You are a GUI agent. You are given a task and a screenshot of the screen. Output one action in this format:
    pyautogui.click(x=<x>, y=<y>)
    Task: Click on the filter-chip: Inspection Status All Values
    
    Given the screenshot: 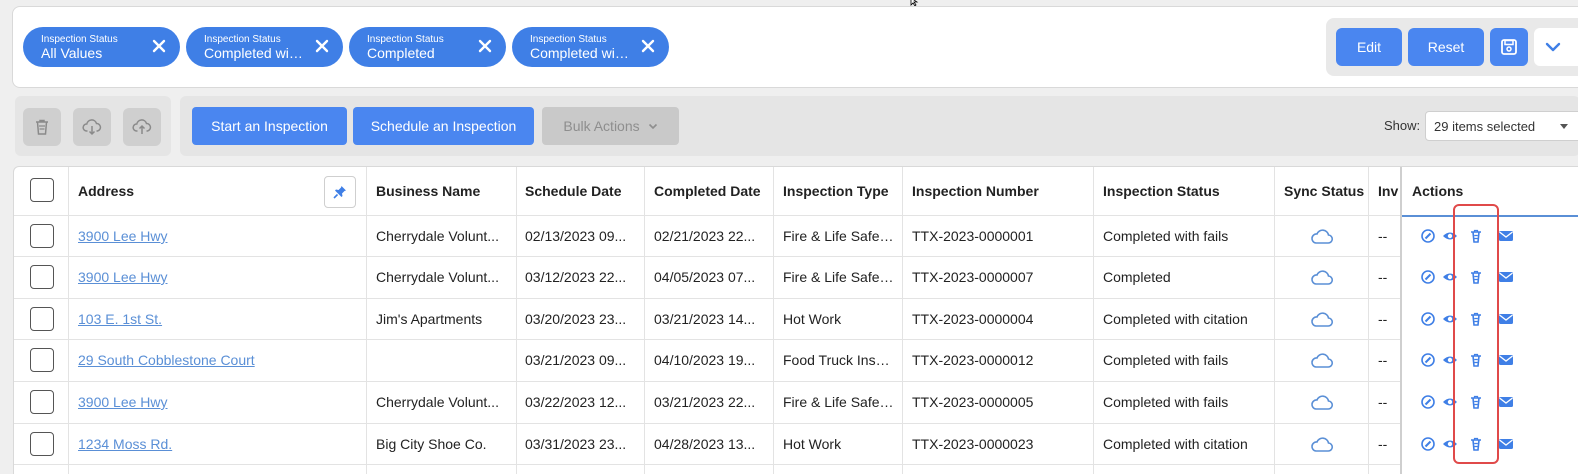 What is the action you would take?
    pyautogui.click(x=101, y=47)
    